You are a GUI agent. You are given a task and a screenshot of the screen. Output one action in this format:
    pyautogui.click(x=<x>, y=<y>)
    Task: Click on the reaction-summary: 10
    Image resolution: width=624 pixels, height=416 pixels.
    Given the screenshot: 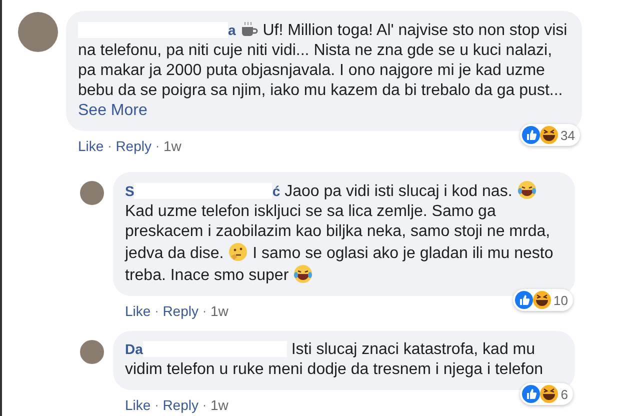 What is the action you would take?
    pyautogui.click(x=542, y=300)
    